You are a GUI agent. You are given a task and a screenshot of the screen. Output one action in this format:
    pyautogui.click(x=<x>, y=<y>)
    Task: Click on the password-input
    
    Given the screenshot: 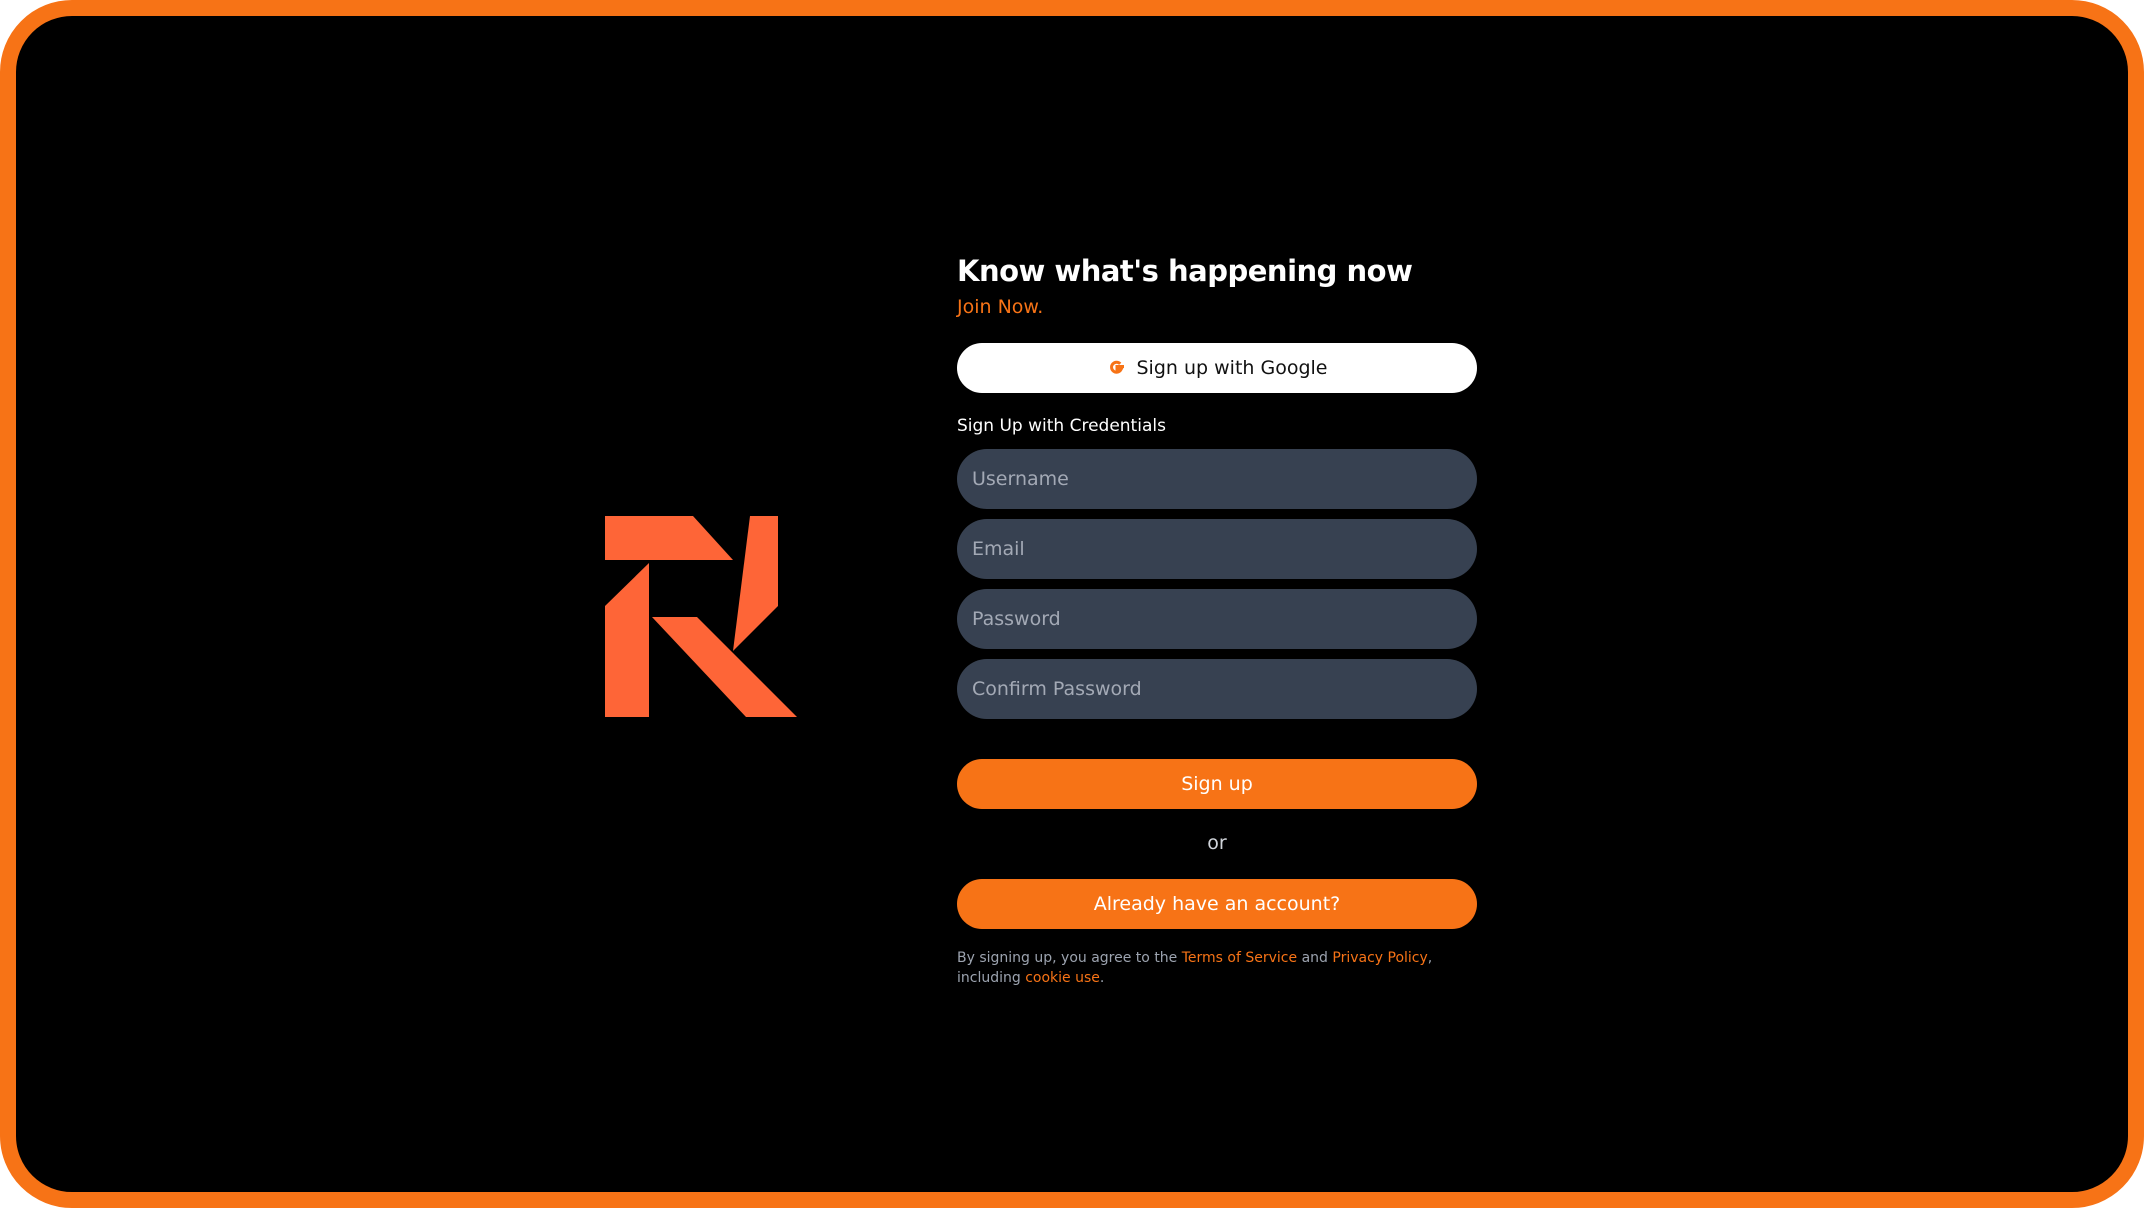 What is the action you would take?
    pyautogui.click(x=1217, y=619)
    